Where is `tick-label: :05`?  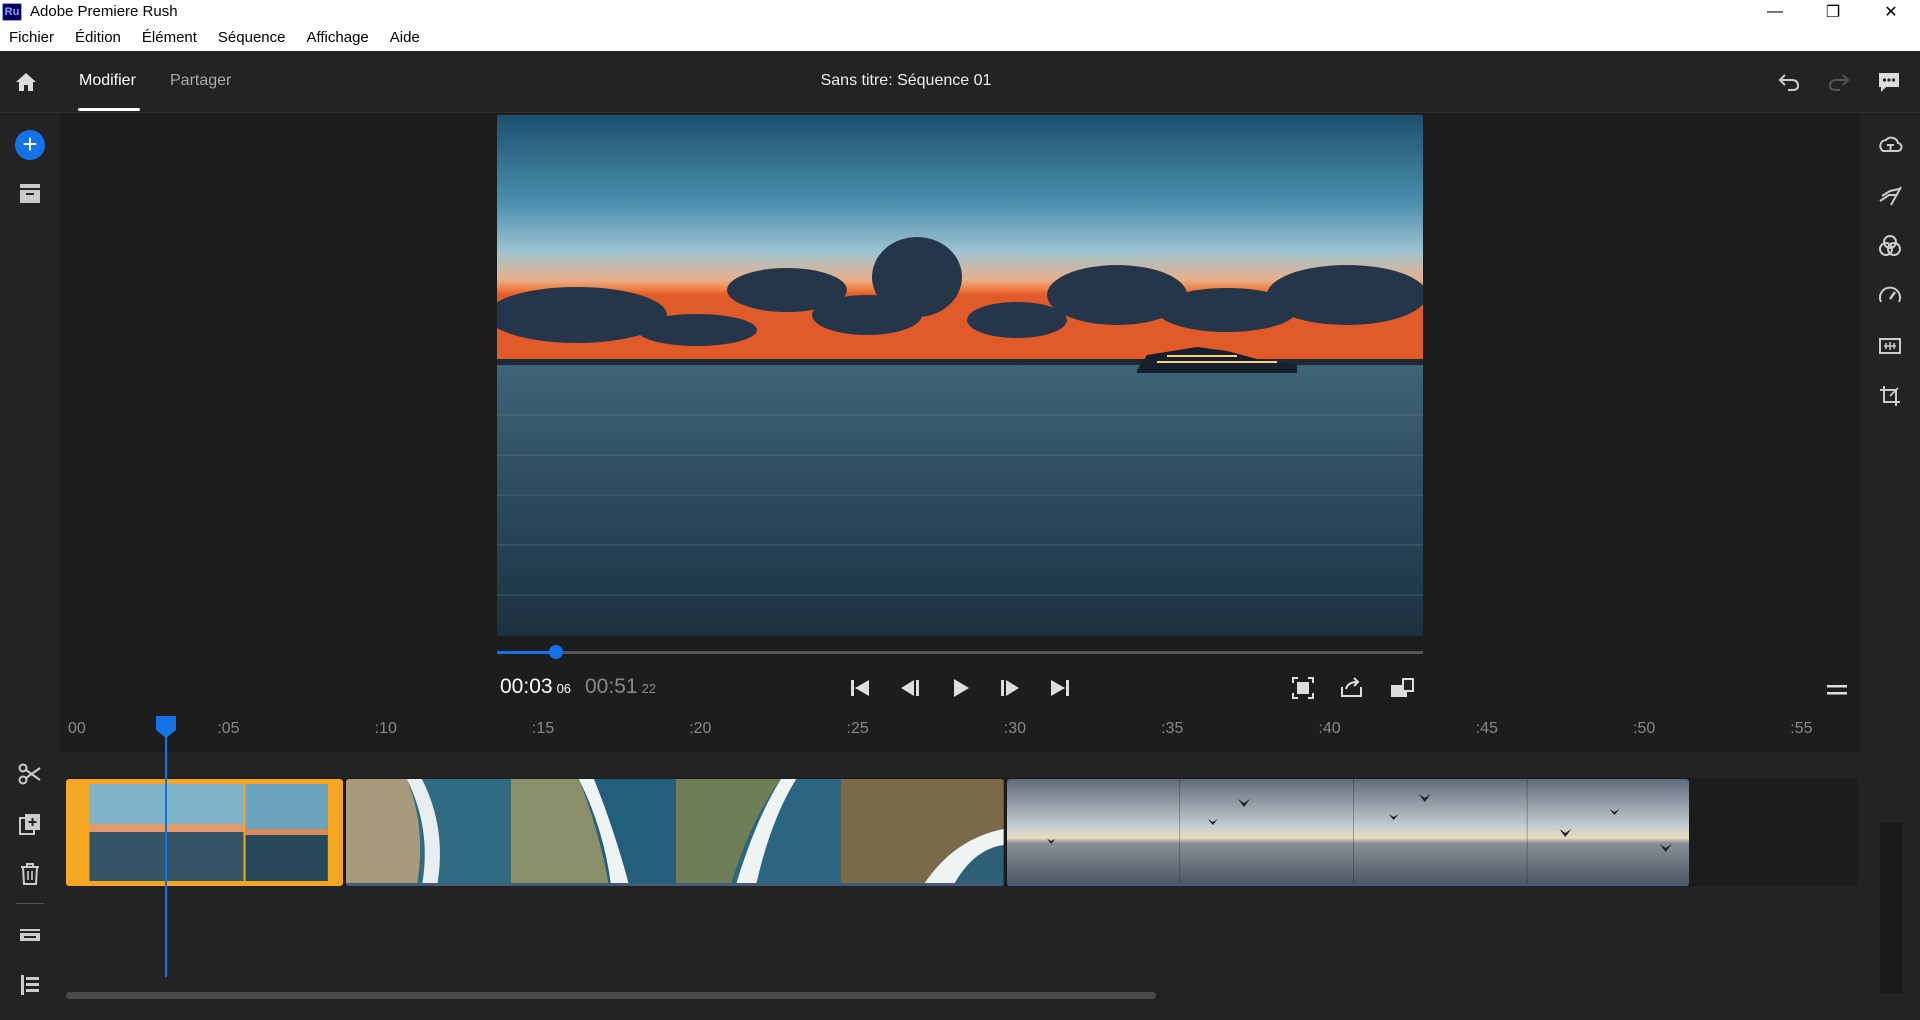
tick-label: :05 is located at coordinates (228, 728).